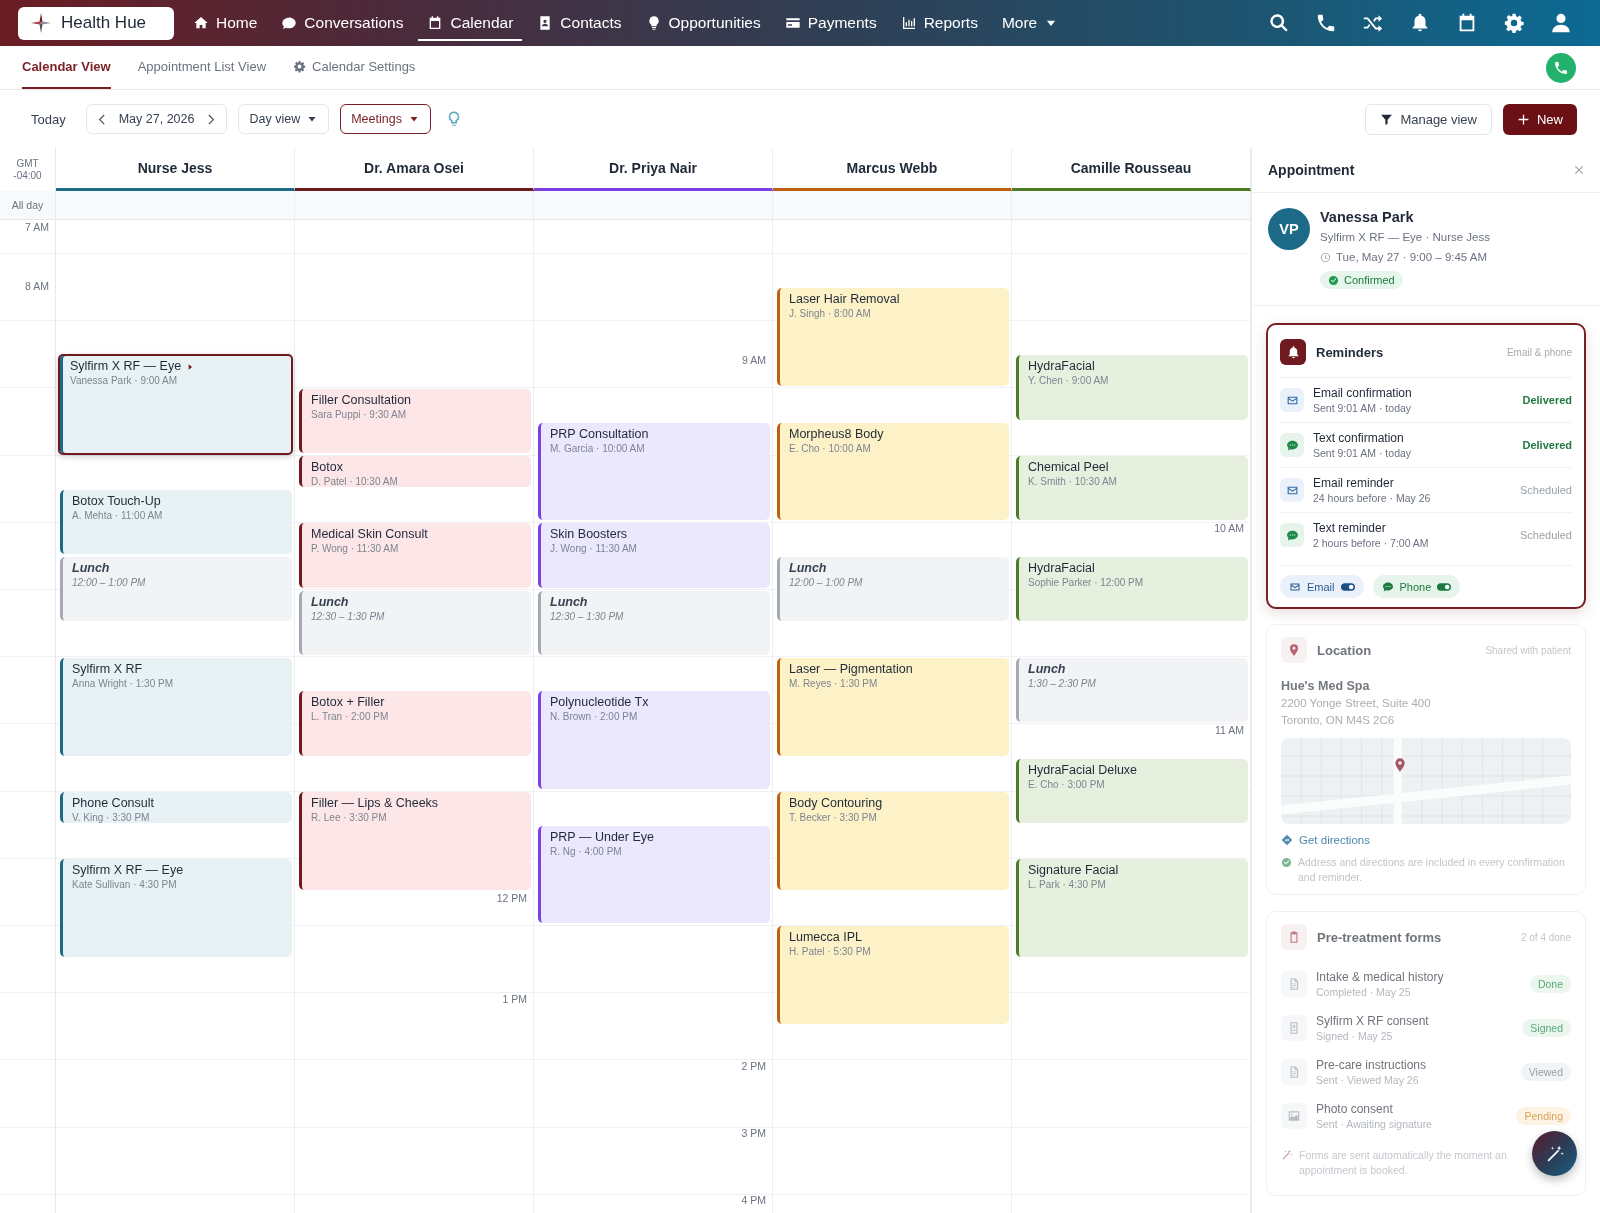 The image size is (1600, 1213). Describe the element at coordinates (1289, 229) in the screenshot. I see `patient-avatar: VP` at that location.